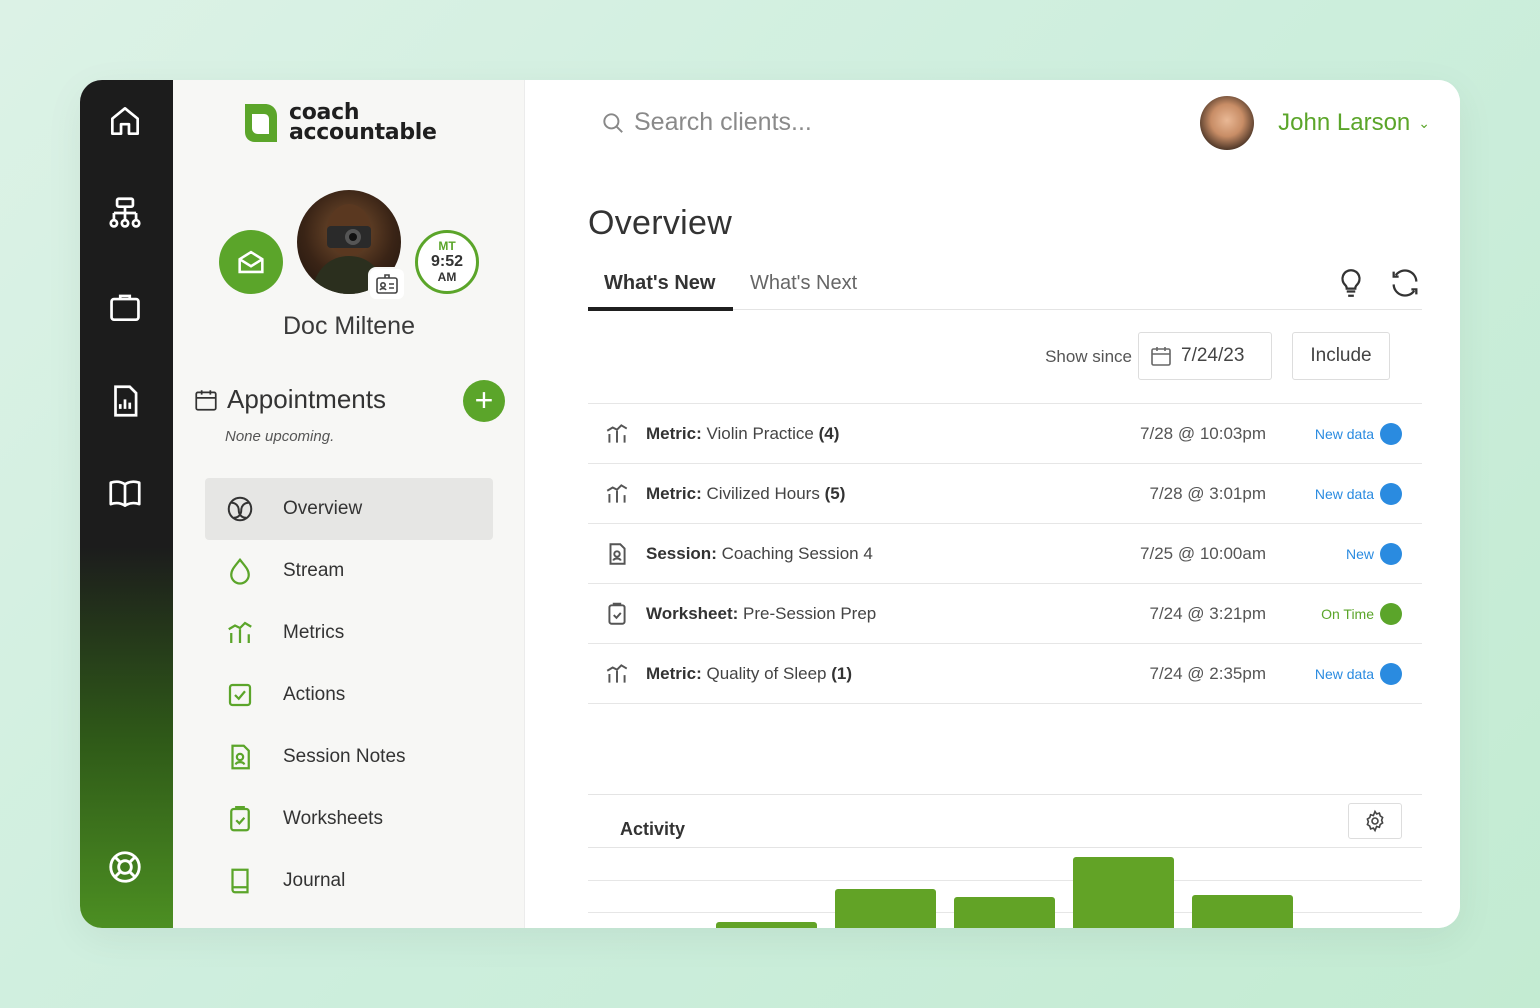 The width and height of the screenshot is (1540, 1008). I want to click on clock-time: 9:52, so click(447, 261).